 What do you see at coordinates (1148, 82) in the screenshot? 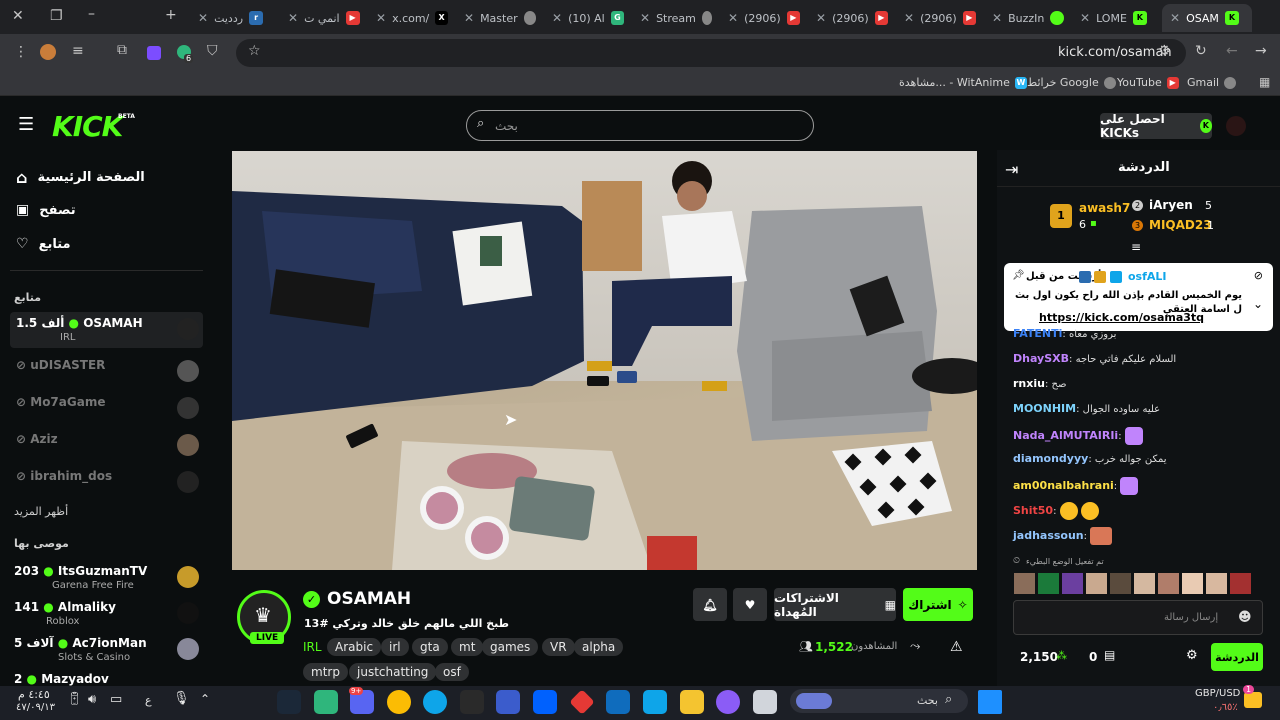
I see `bookmark-youtube: YouTube ▶` at bounding box center [1148, 82].